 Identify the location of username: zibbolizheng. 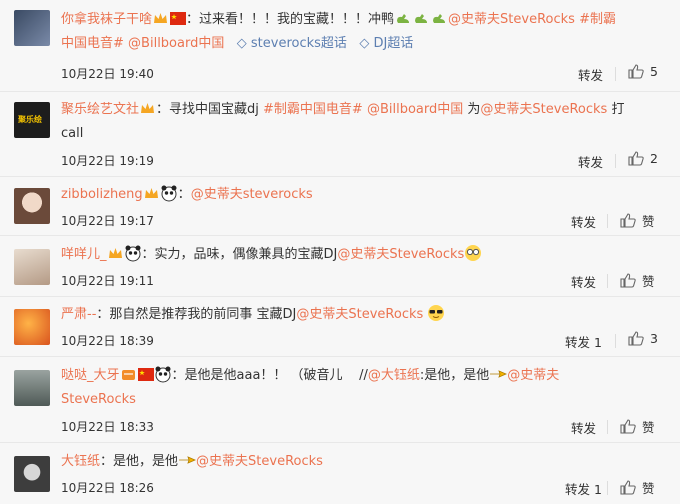
(102, 194).